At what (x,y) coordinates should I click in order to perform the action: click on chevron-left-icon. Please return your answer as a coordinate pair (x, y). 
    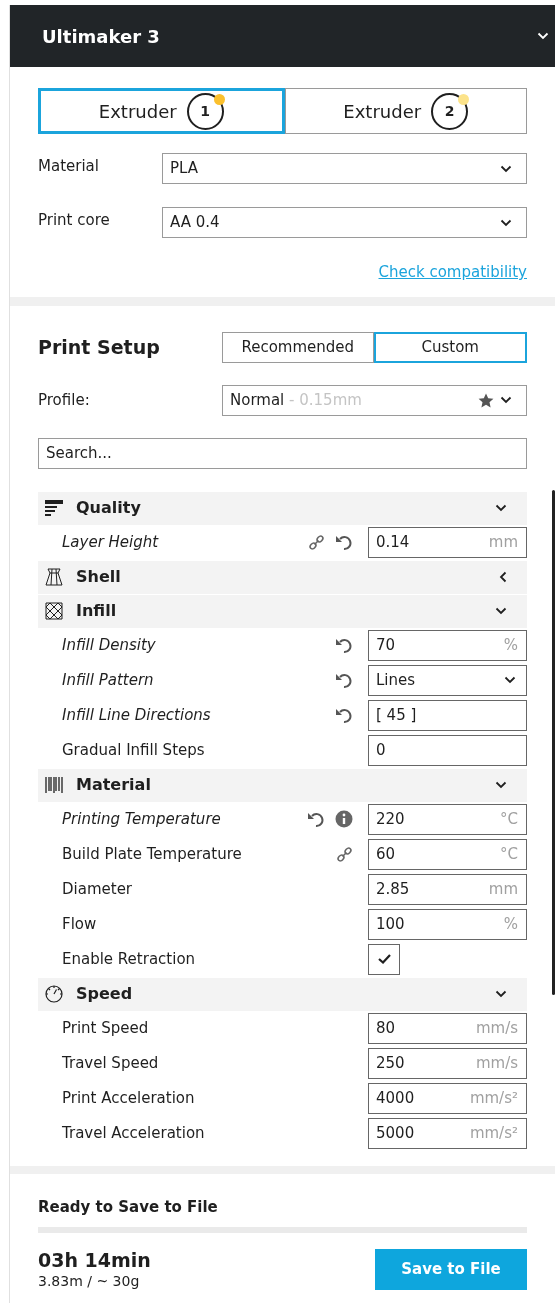
    Looking at the image, I should click on (503, 577).